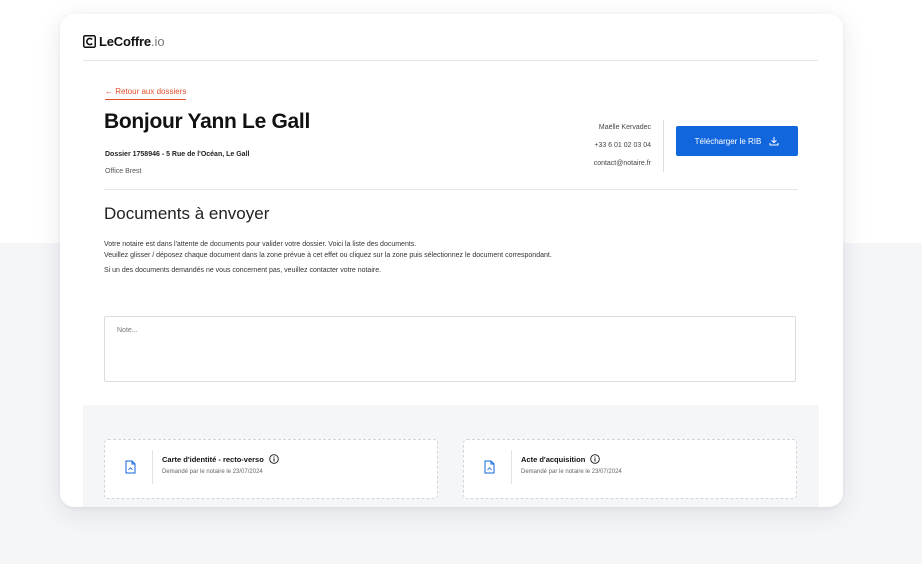 This screenshot has width=922, height=564. What do you see at coordinates (450, 349) in the screenshot?
I see `note-input` at bounding box center [450, 349].